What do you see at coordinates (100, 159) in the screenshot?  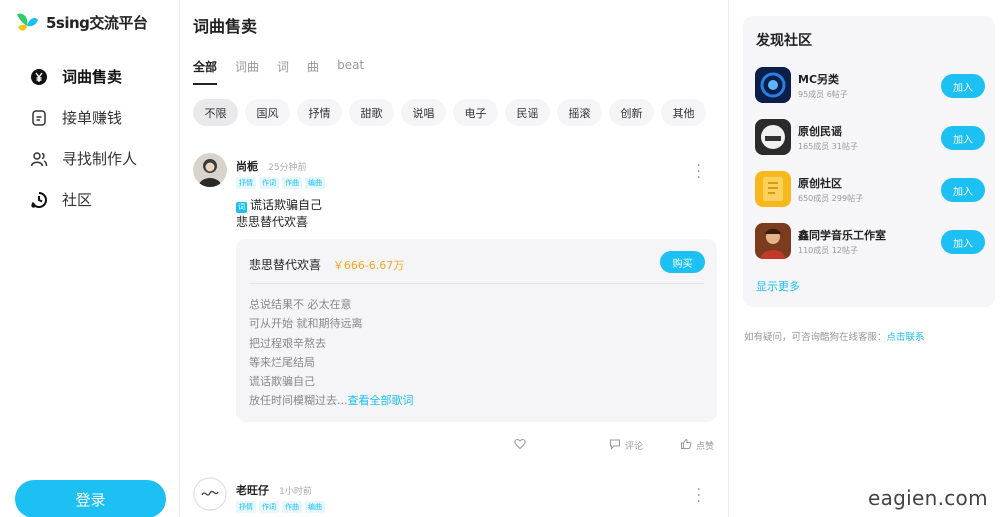 I see `sidebar-item-label: 寻找制作人` at bounding box center [100, 159].